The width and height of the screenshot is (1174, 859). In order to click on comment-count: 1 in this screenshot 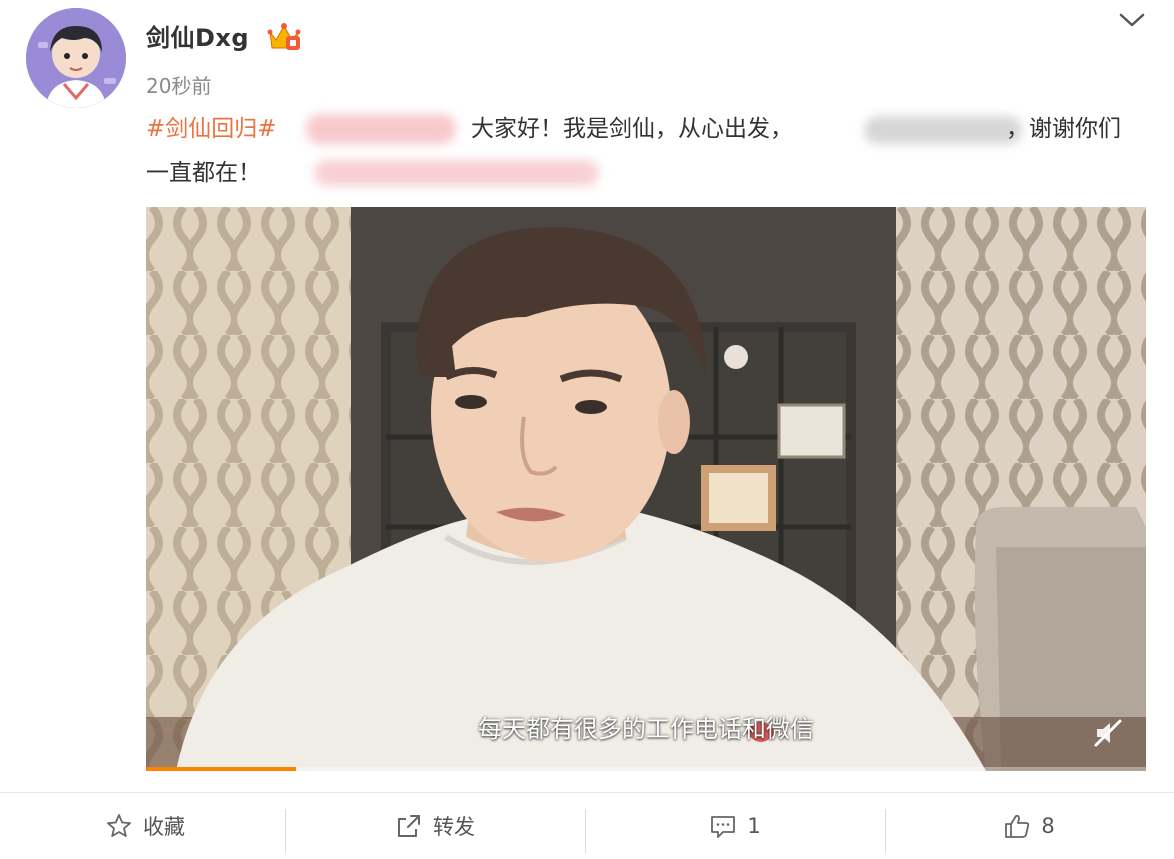, I will do `click(754, 826)`.